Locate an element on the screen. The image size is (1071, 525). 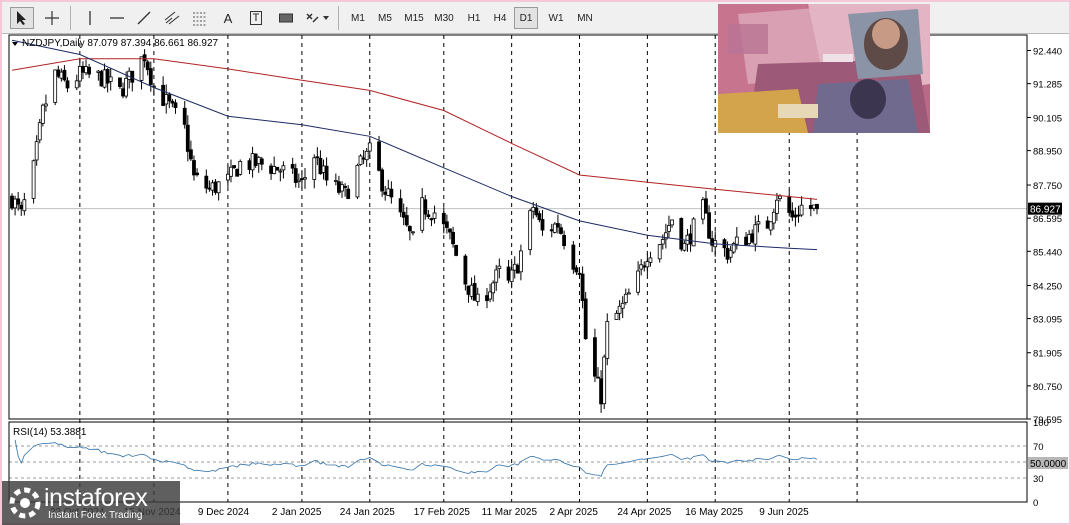
x-axis-tick-label: 11 Mar 2025 is located at coordinates (510, 512).